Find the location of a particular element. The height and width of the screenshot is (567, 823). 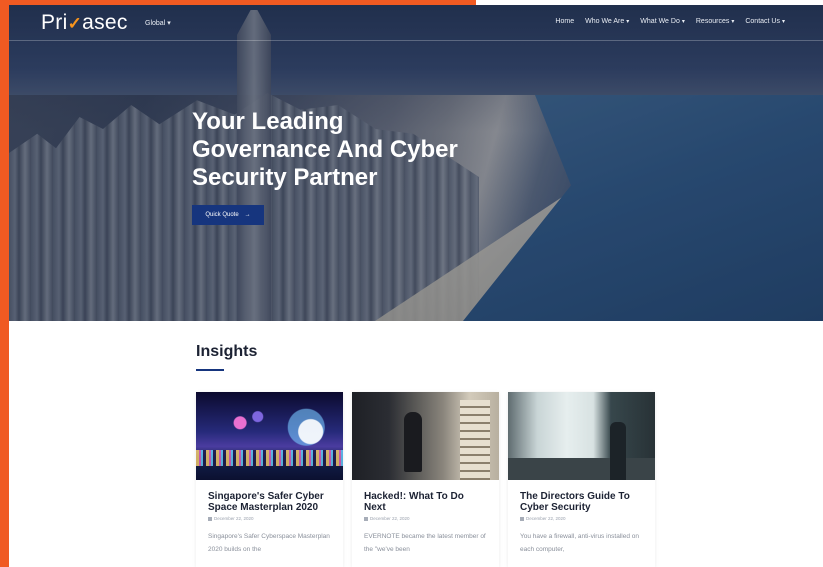

menu-item-contact-us: Contact Us ▾ is located at coordinates (765, 21).